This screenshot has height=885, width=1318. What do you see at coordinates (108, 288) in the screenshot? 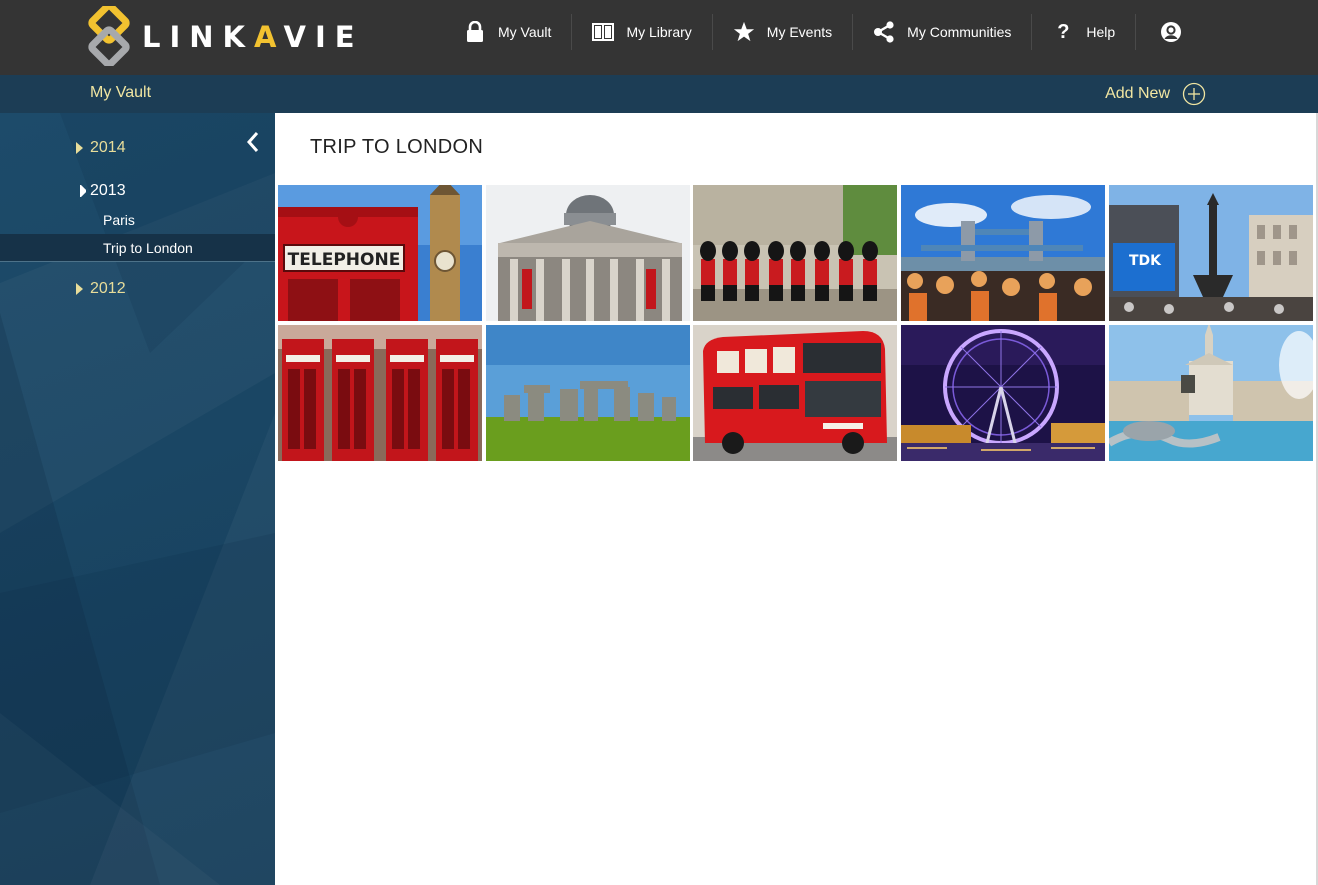
I see `year-label: 2012` at bounding box center [108, 288].